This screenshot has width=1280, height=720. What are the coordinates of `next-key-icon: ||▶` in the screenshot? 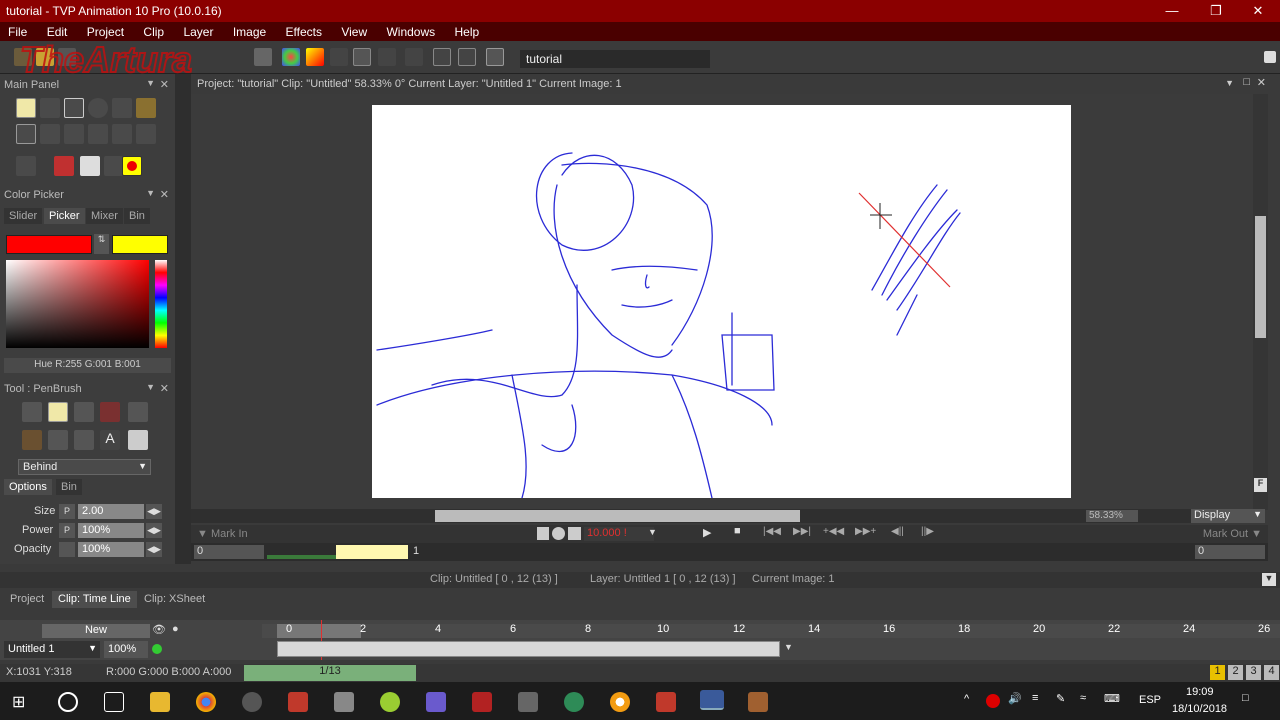 It's located at (927, 531).